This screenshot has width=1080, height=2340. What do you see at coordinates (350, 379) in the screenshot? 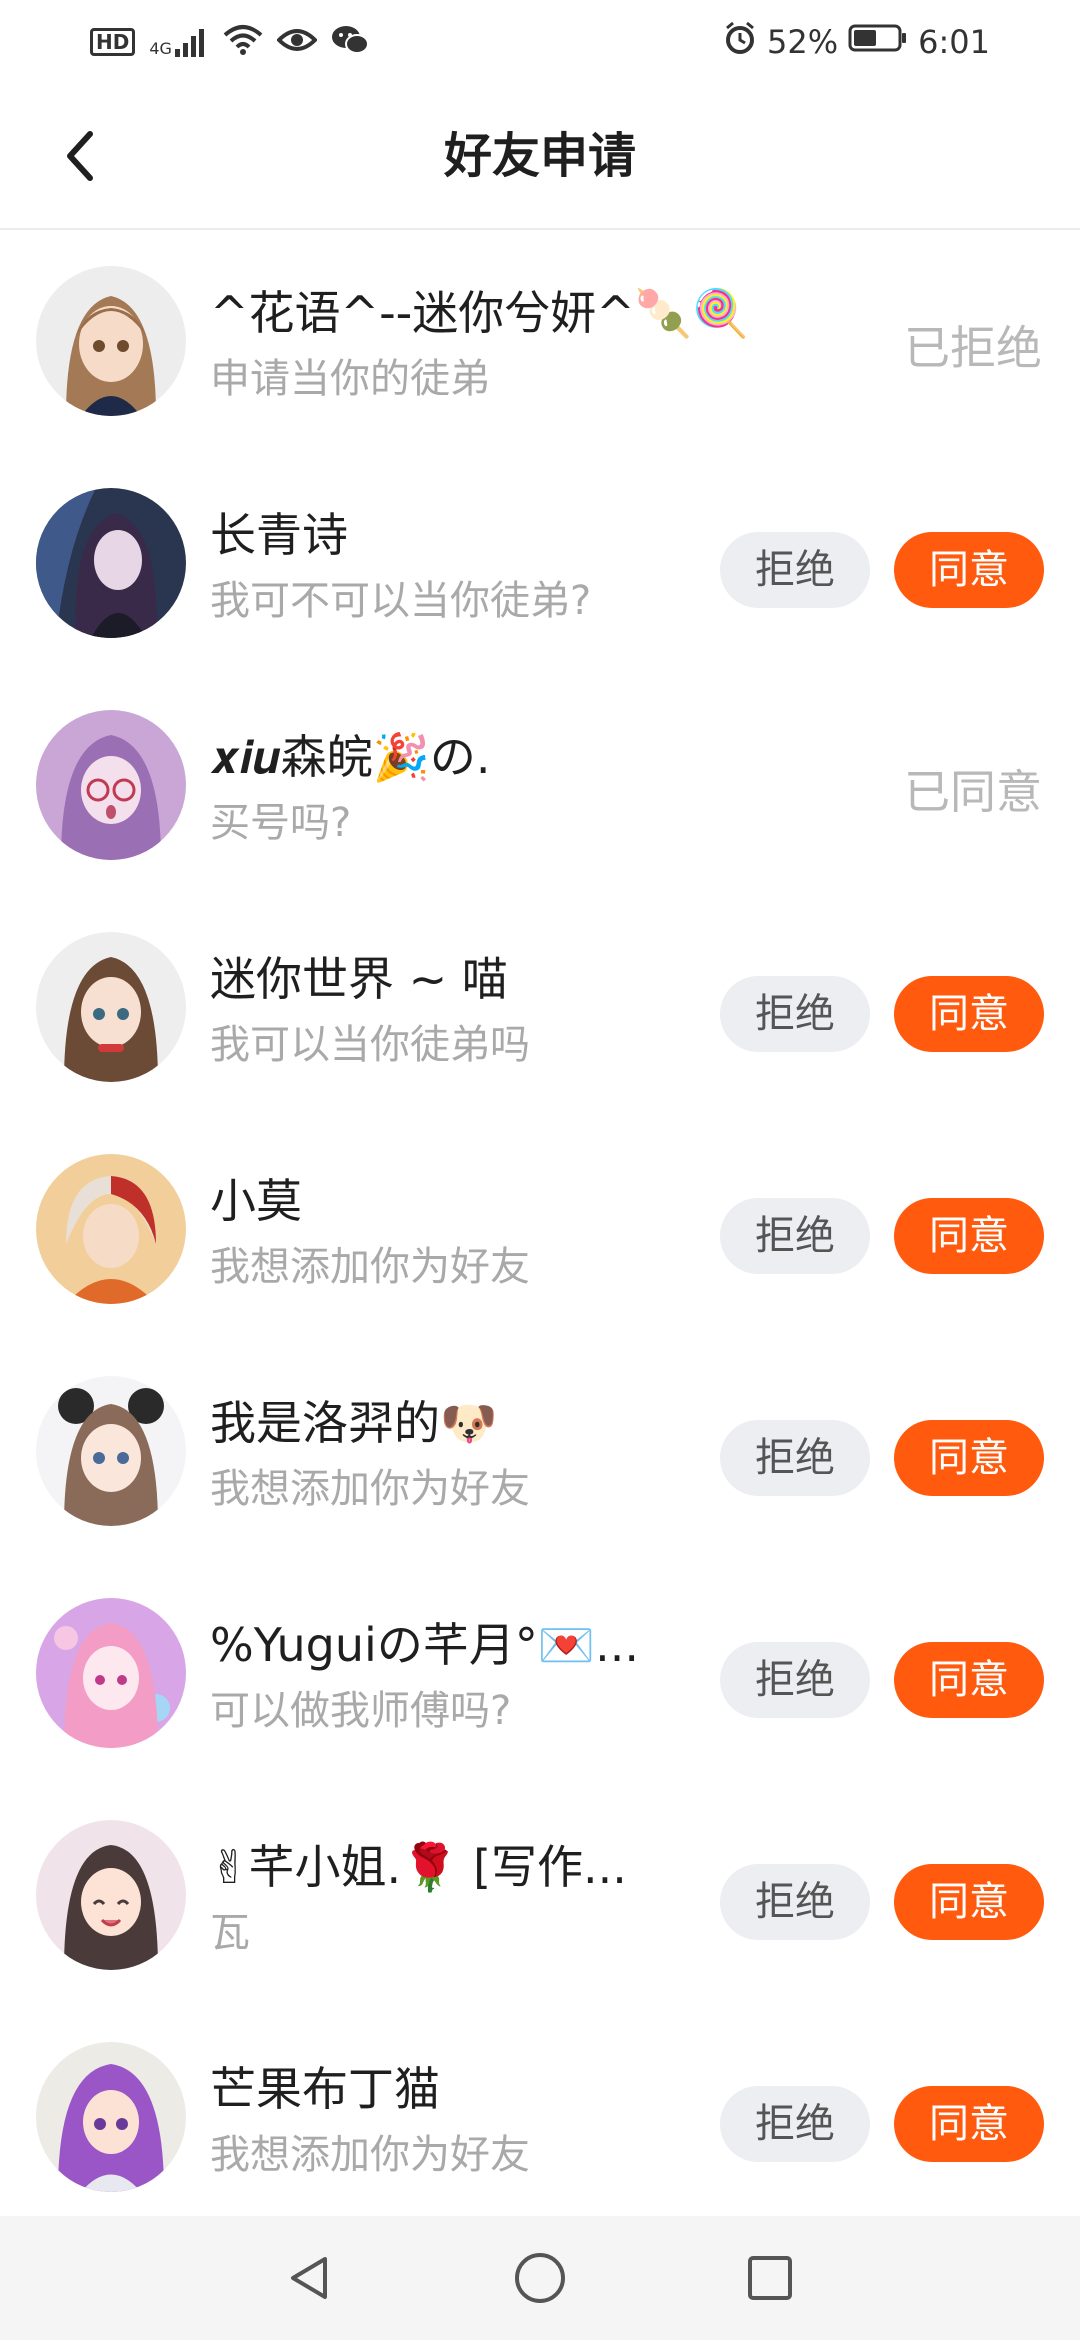
I see `request-message: 申请当你的徒弟` at bounding box center [350, 379].